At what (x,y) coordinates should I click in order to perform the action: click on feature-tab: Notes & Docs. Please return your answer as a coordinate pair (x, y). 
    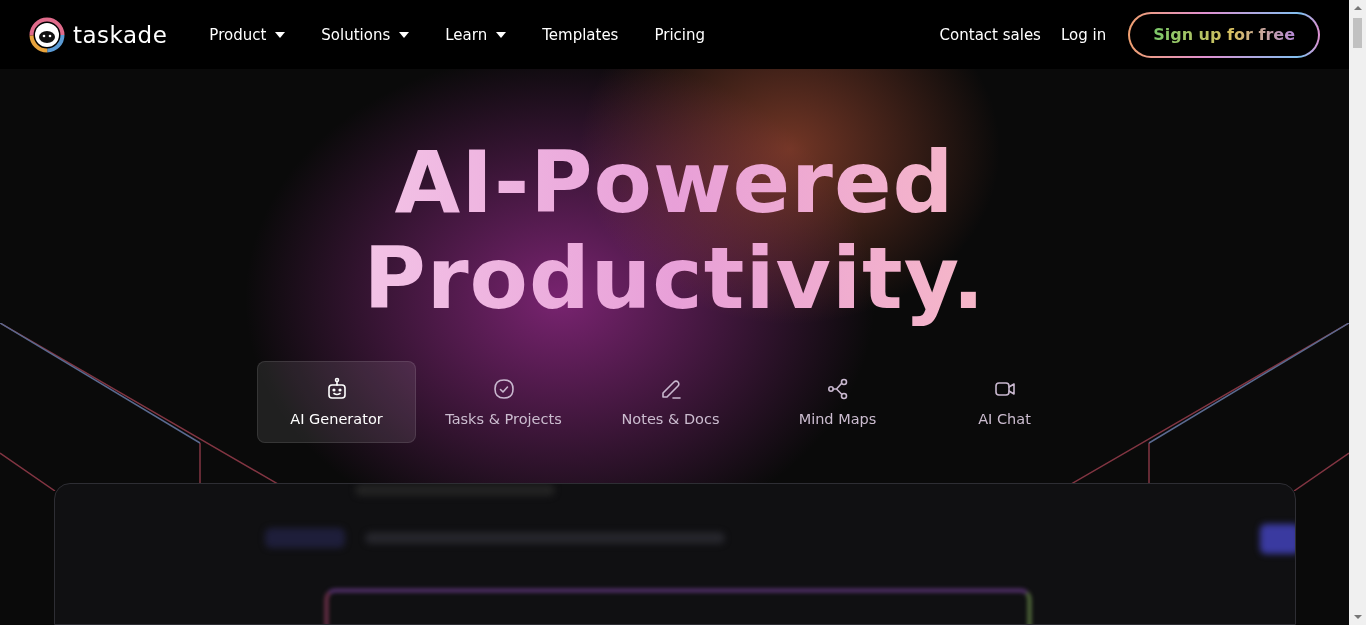
    Looking at the image, I should click on (670, 402).